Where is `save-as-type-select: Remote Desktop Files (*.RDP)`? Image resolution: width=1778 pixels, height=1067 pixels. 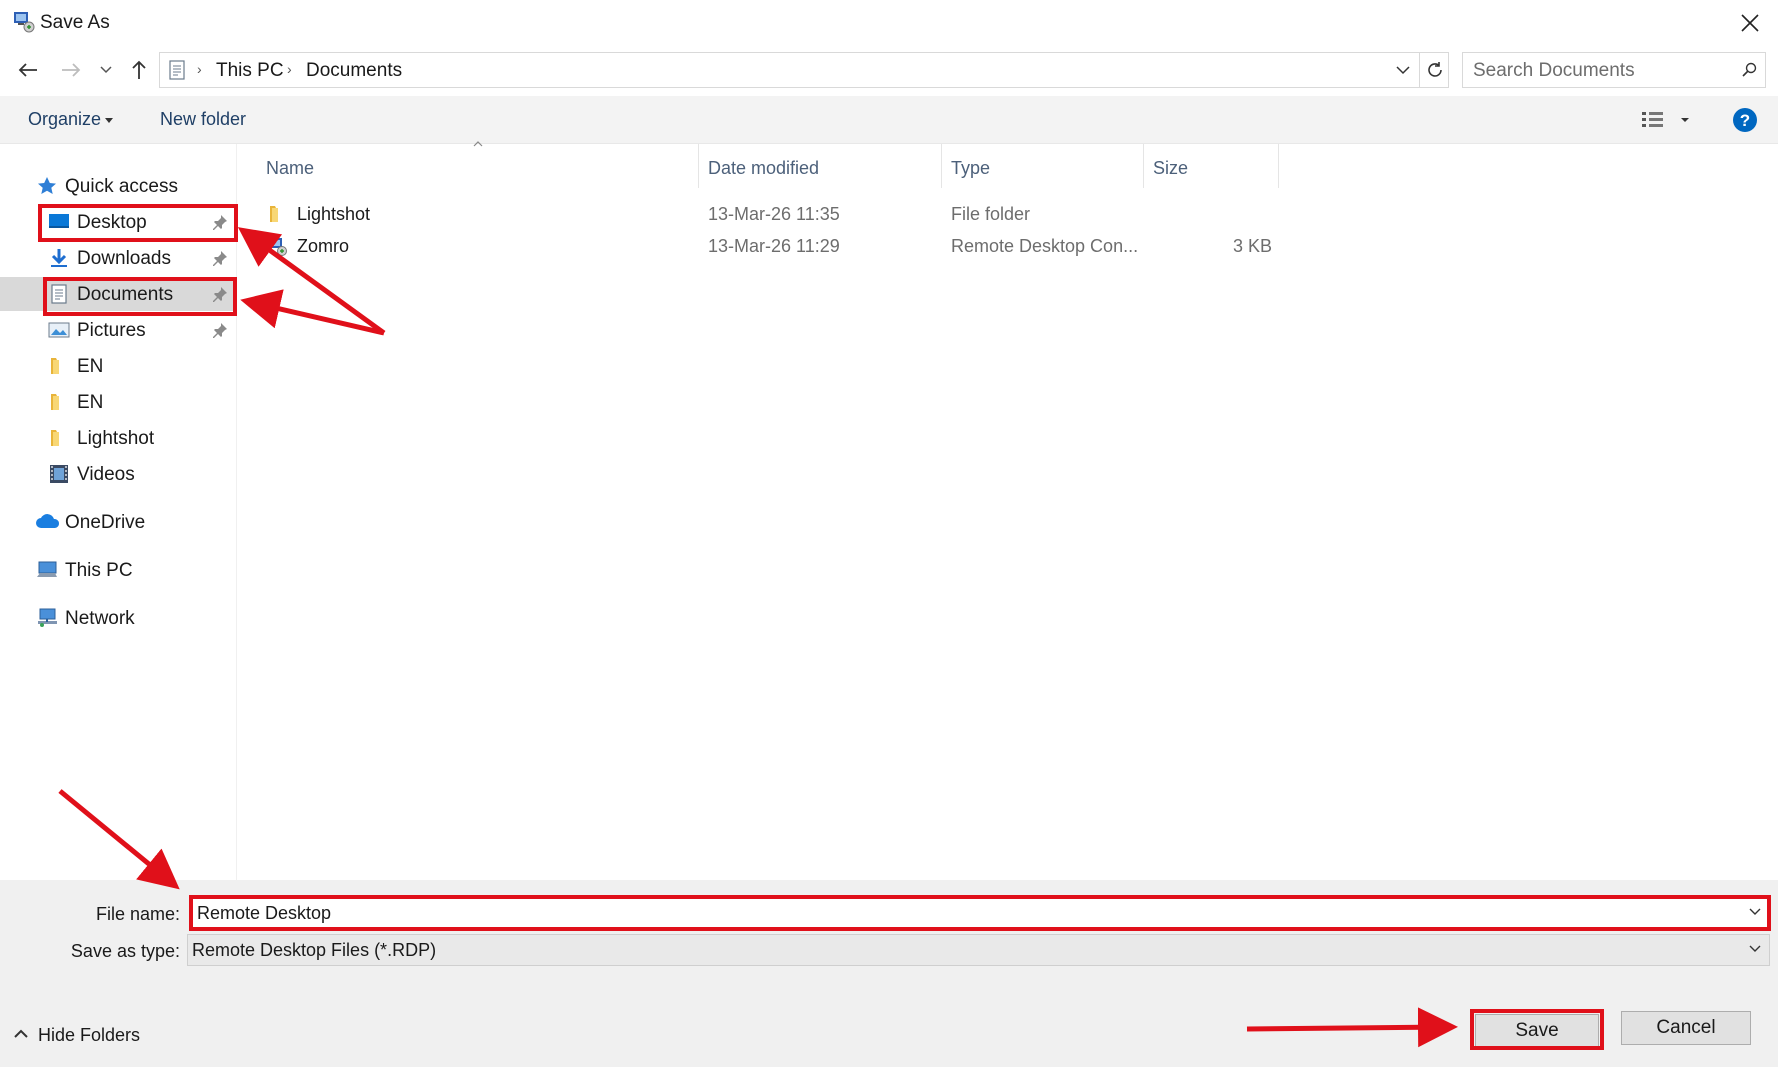 save-as-type-select: Remote Desktop Files (*.RDP) is located at coordinates (978, 950).